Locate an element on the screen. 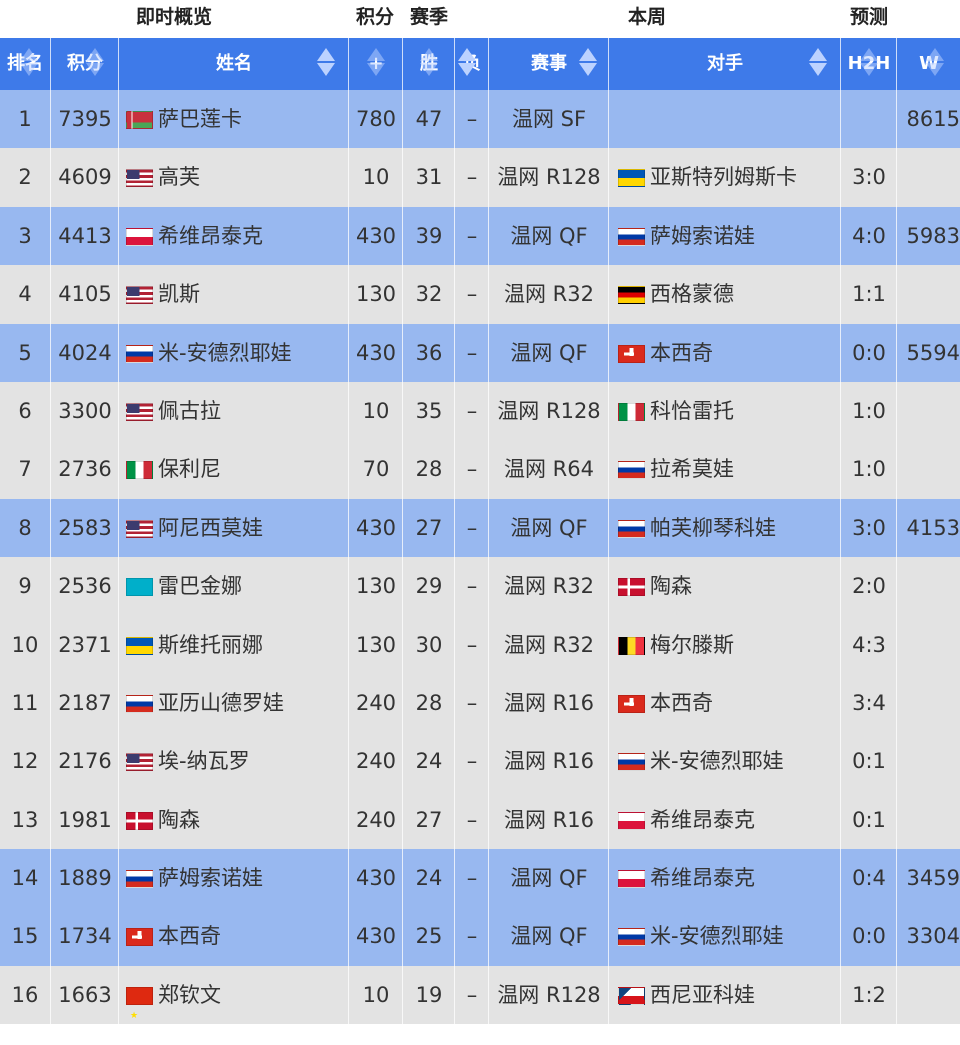 This screenshot has height=1045, width=960. table-row: 2 4609 高芙 10 31– 温网 R128 亚斯特列姆斯卡 3:0 is located at coordinates (480, 177).